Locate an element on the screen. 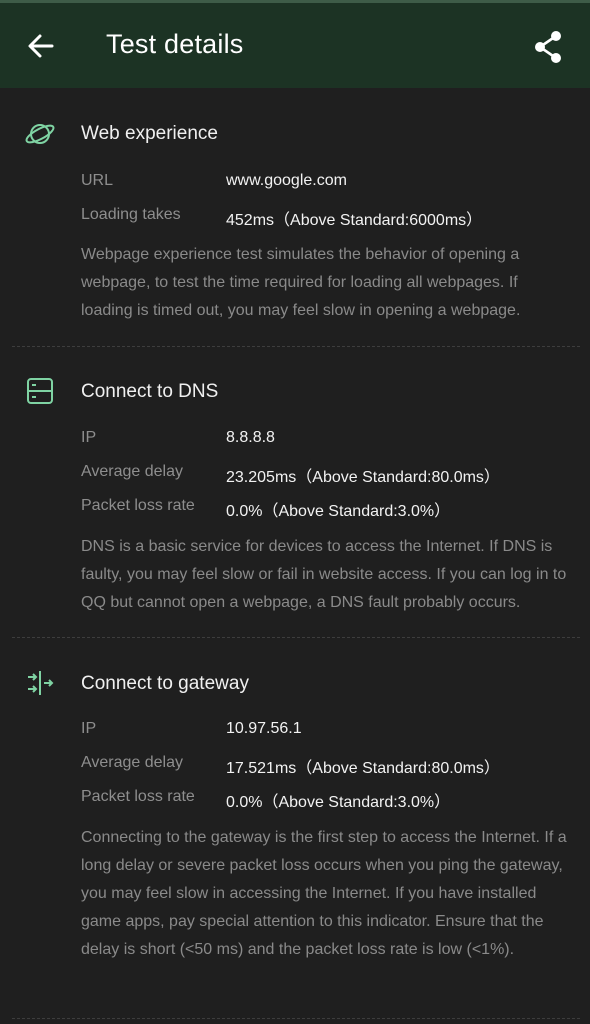 This screenshot has width=590, height=1024. loading-value: 452ms（Above Standard:6000ms） is located at coordinates (354, 220).